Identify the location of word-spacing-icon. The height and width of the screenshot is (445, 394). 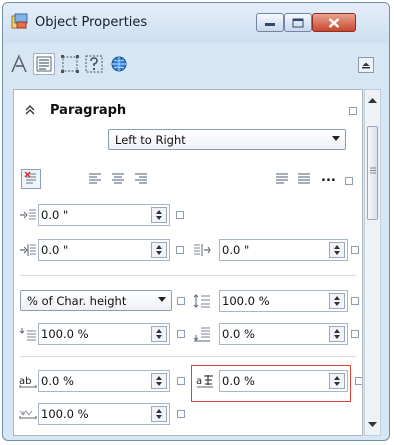
(28, 414).